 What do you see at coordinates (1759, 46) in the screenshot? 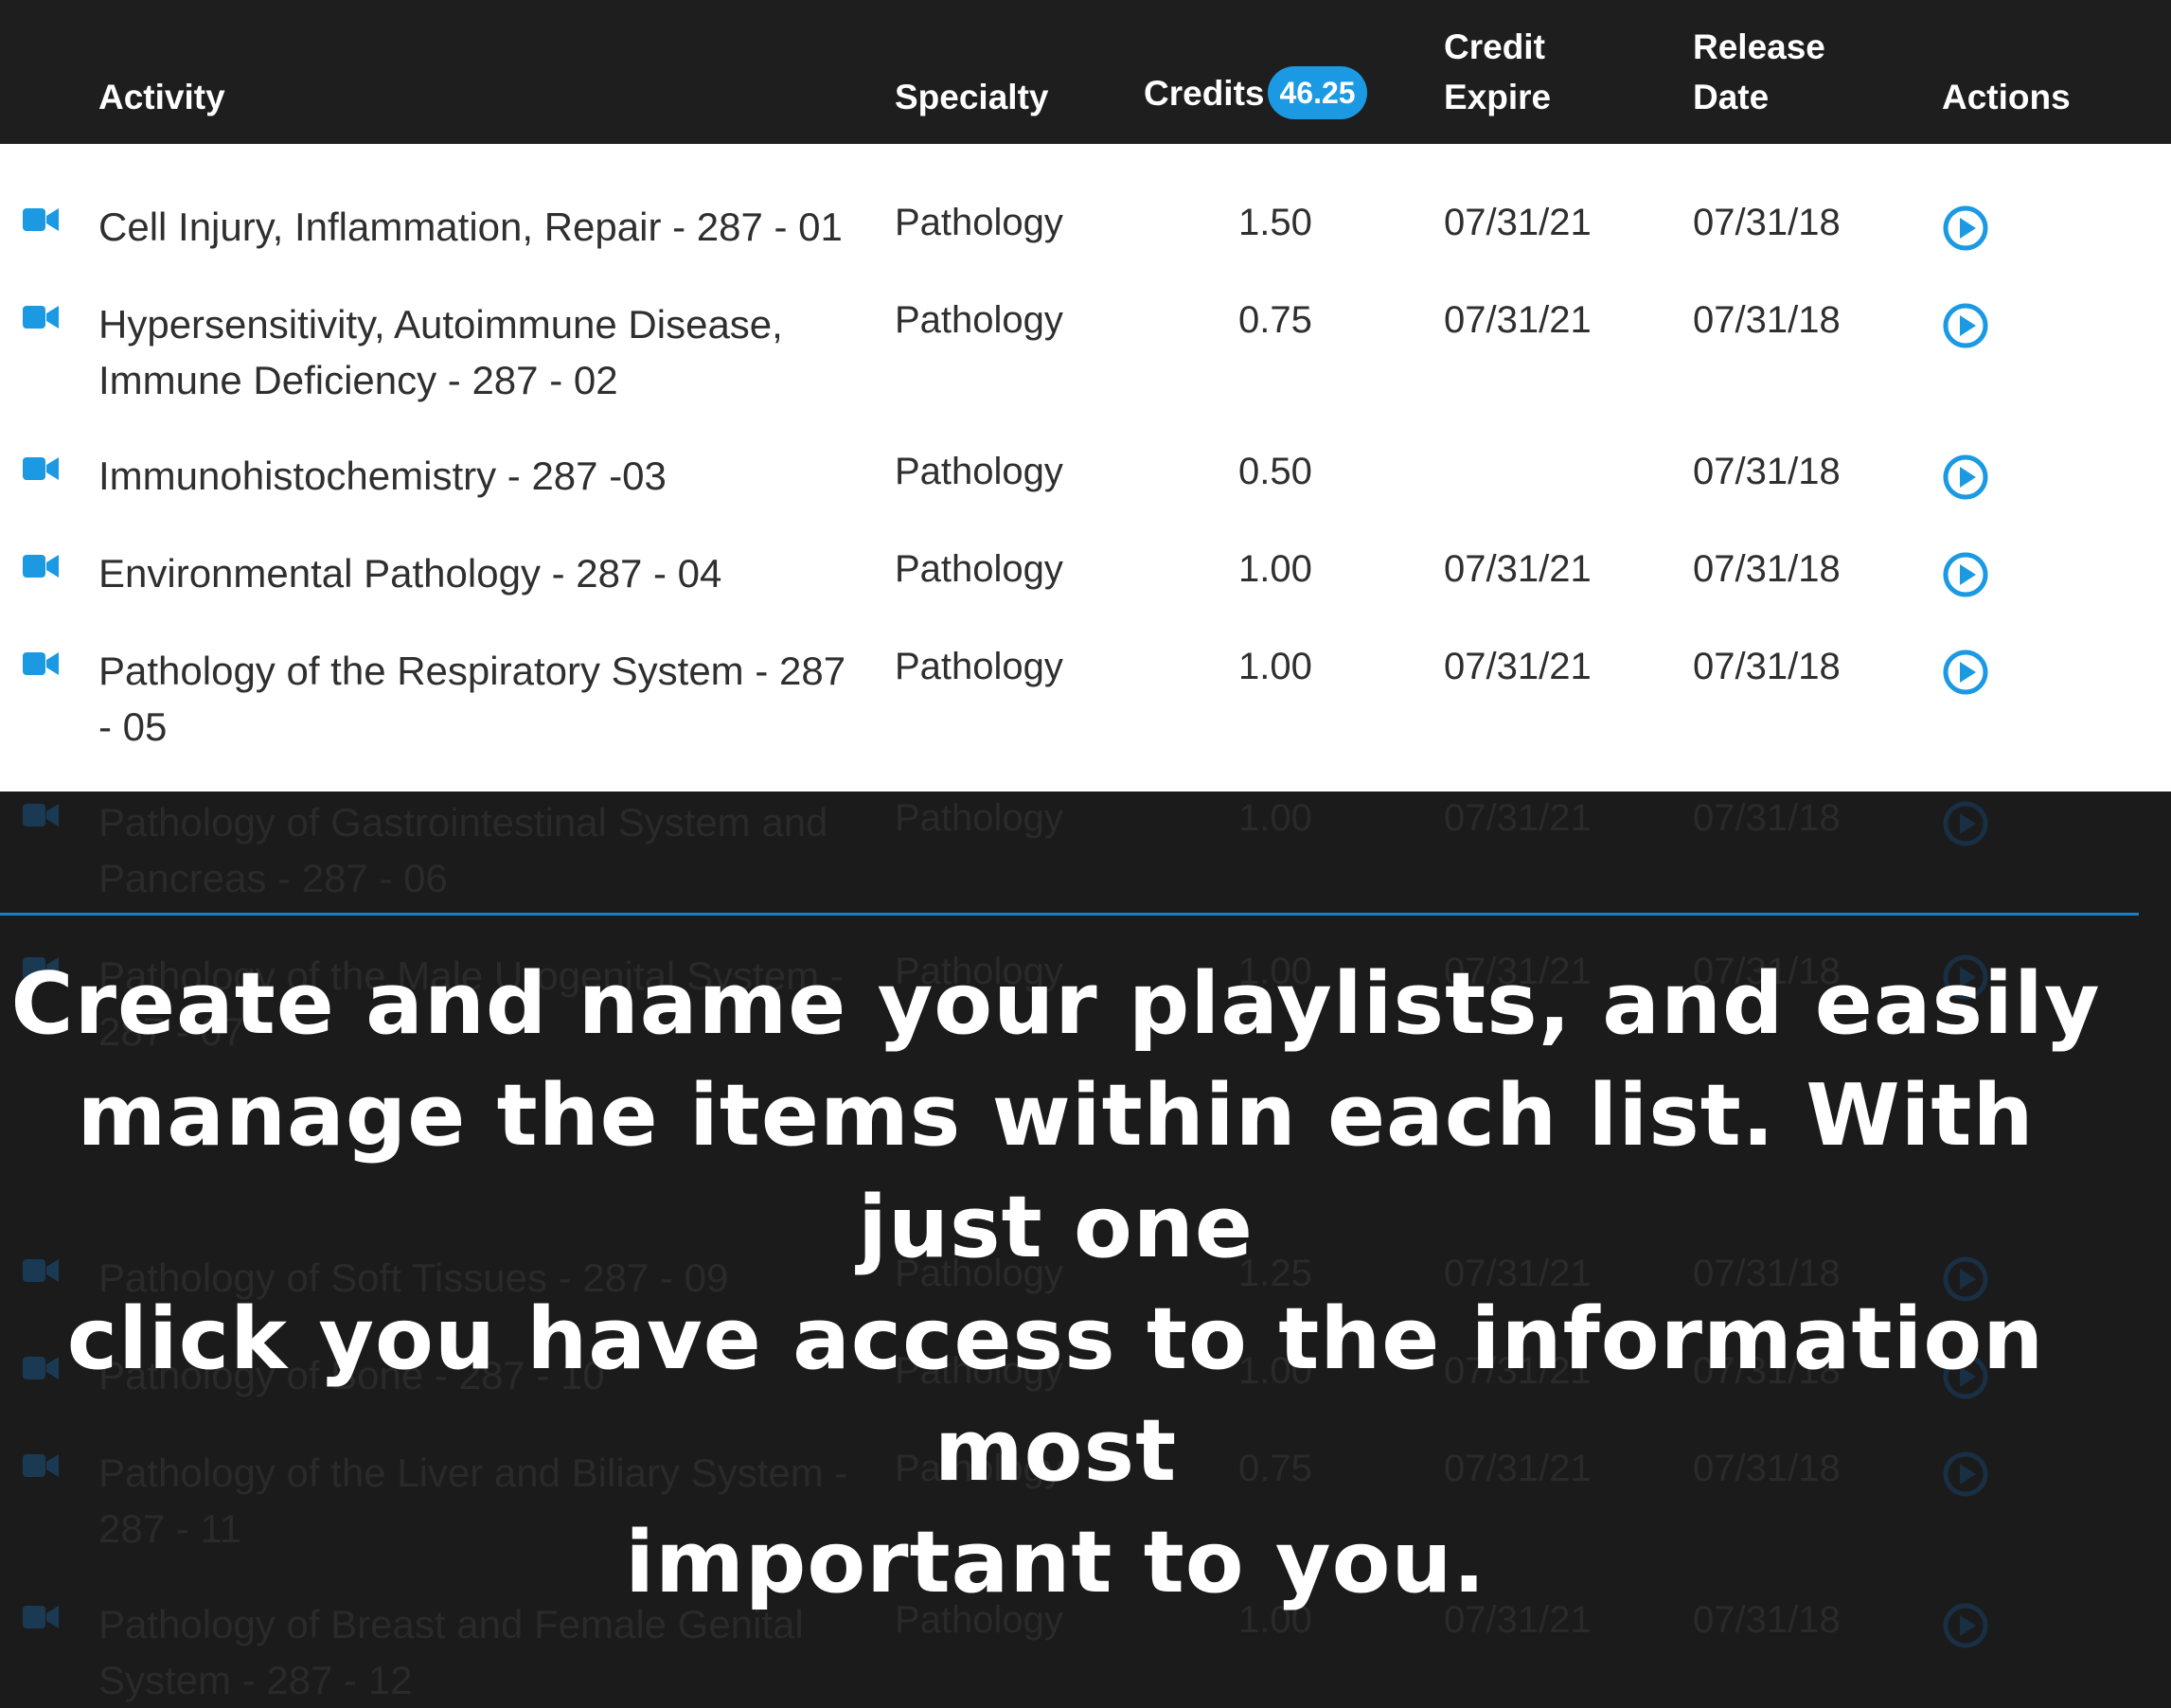
I see `header-release-date-line1: Release` at bounding box center [1759, 46].